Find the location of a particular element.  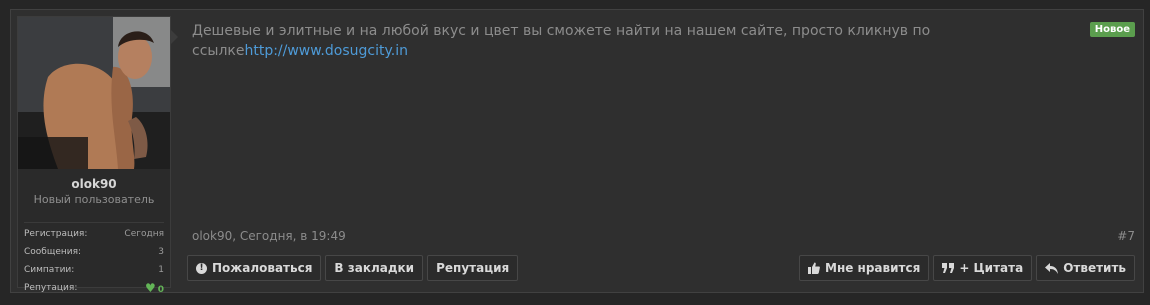

speech-arrow is located at coordinates (174, 37).